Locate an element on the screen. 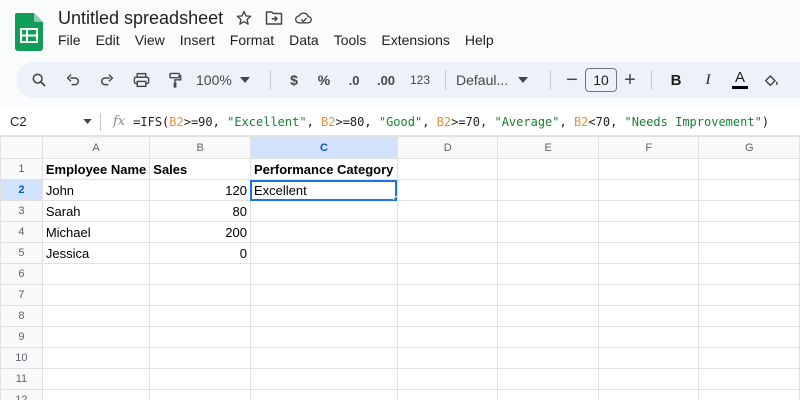 The height and width of the screenshot is (400, 800). italic-button: I is located at coordinates (708, 80).